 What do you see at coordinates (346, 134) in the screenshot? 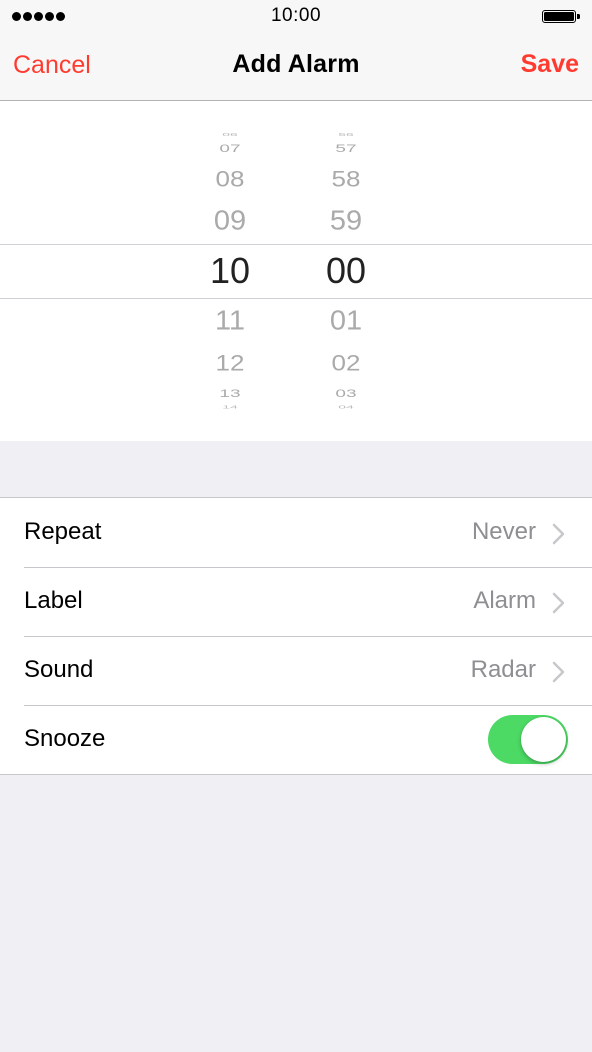
I see `minute-option: 56` at bounding box center [346, 134].